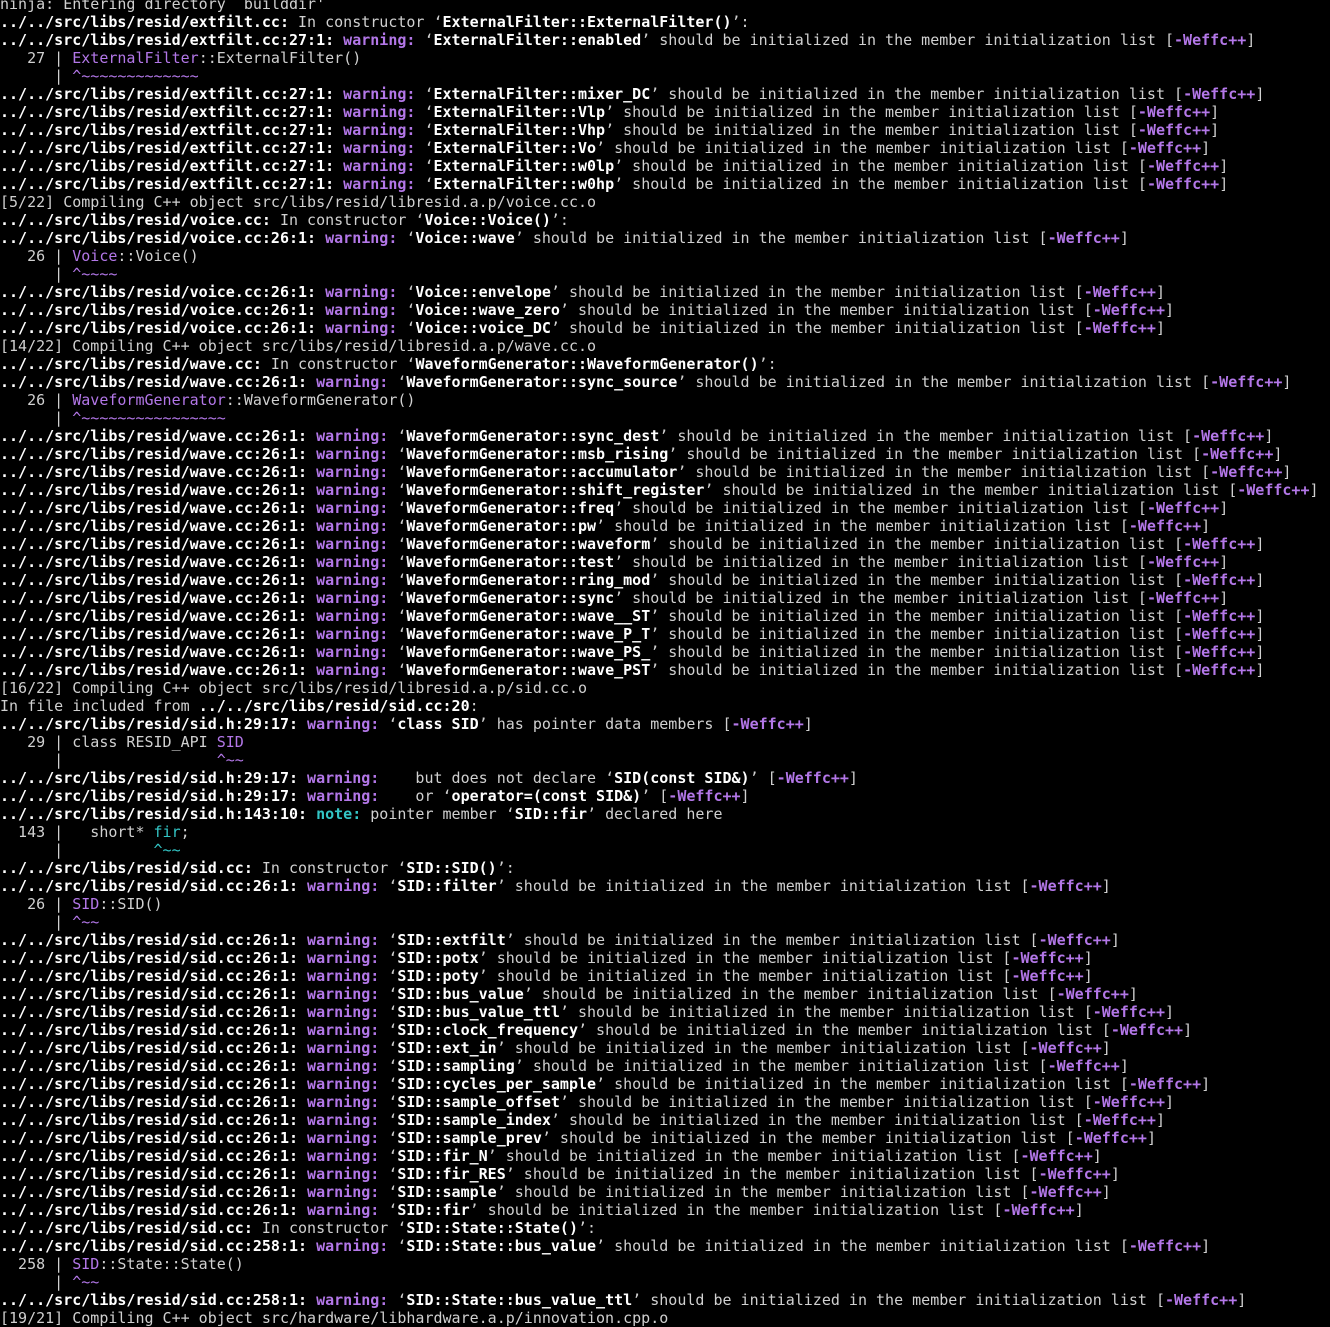 Image resolution: width=1330 pixels, height=1327 pixels. What do you see at coordinates (149, 724) in the screenshot?
I see `file-location: ../../src/libs/resid/sid.h:29:17:` at bounding box center [149, 724].